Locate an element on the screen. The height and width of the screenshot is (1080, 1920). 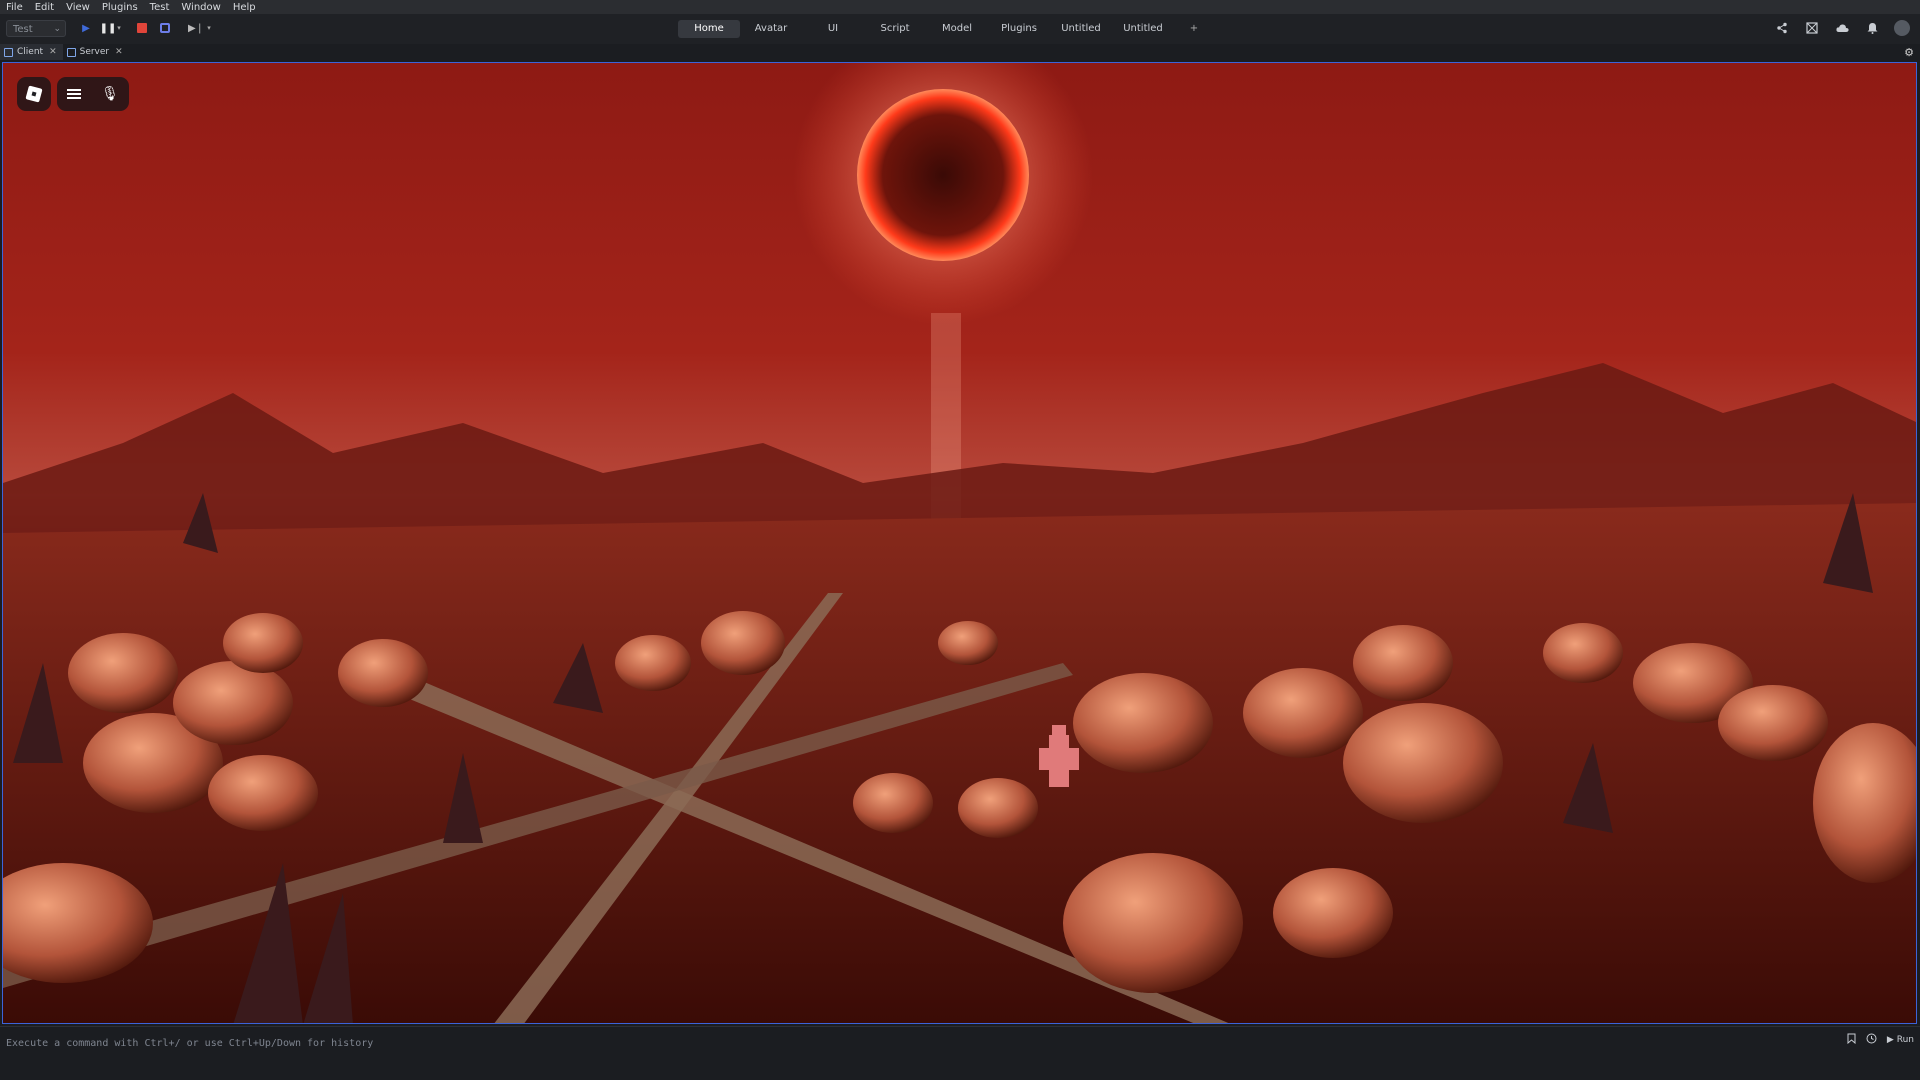
tab-plugins: Plugins is located at coordinates (1019, 29).